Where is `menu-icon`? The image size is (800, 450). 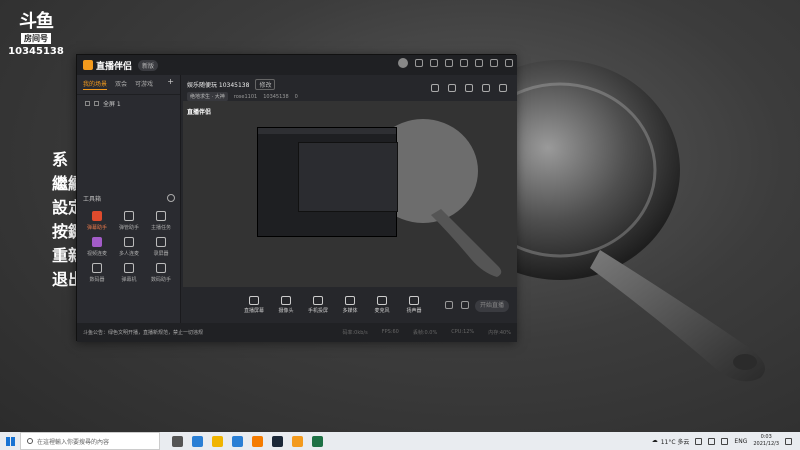
menu-icon is located at coordinates (464, 63).